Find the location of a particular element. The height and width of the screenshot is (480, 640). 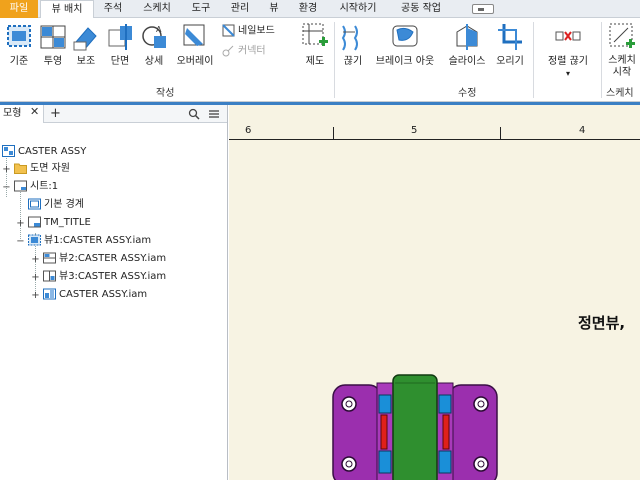

right-bracket-plate is located at coordinates (473, 432).